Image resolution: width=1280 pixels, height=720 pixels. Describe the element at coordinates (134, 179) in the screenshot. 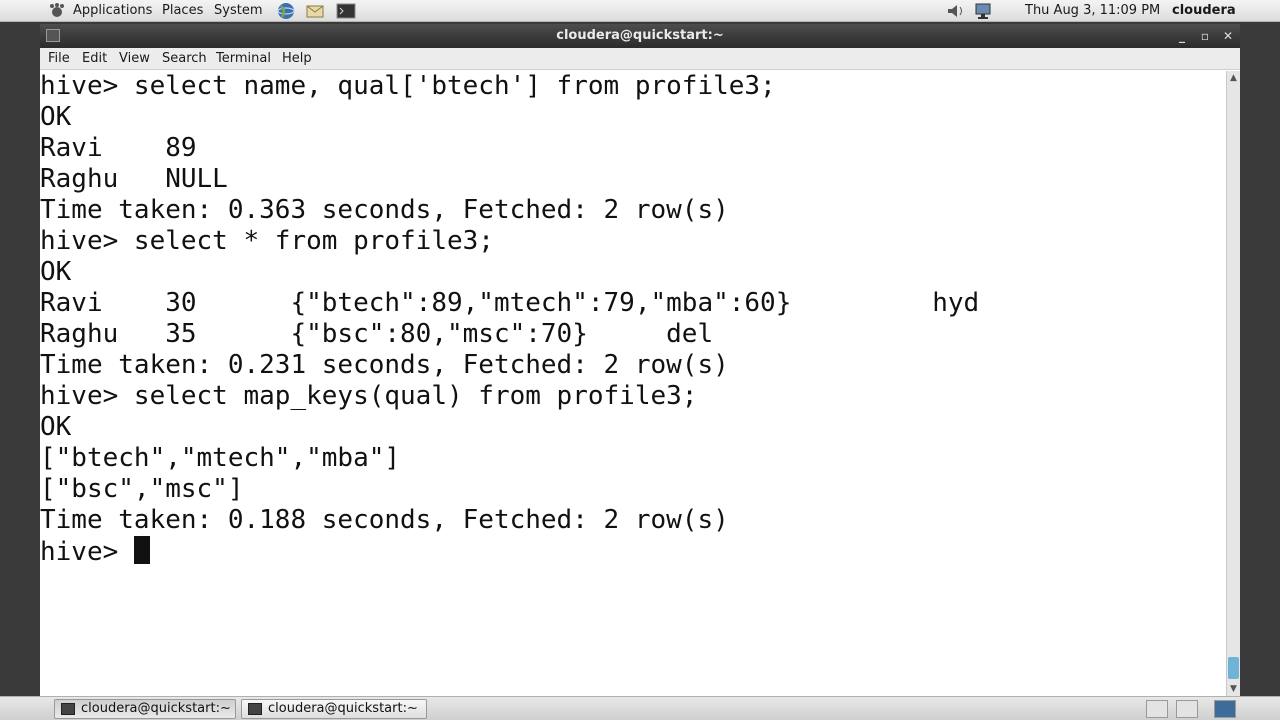

I see `terminal-line: Raghu NULL` at that location.